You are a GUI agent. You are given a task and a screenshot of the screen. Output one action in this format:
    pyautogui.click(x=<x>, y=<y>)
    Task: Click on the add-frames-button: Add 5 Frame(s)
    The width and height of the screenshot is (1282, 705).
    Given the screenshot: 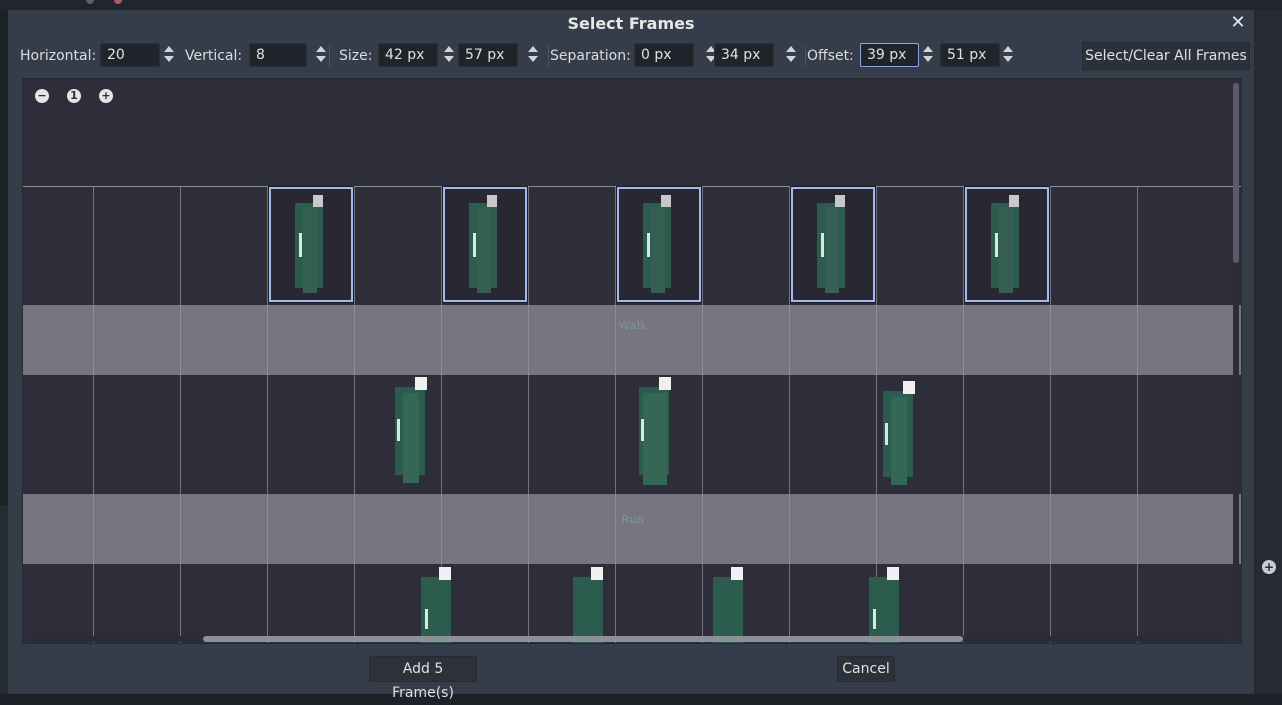 What is the action you would take?
    pyautogui.click(x=423, y=678)
    